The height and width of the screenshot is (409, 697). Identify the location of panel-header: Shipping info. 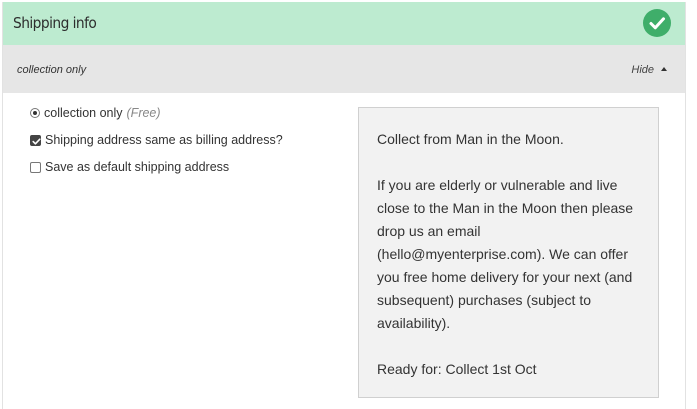
(344, 23).